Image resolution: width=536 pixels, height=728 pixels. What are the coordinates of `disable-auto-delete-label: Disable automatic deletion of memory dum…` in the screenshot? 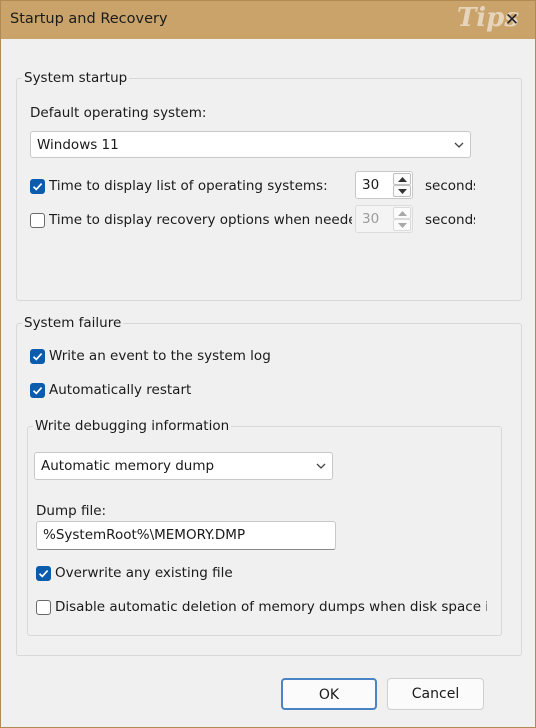 It's located at (271, 607).